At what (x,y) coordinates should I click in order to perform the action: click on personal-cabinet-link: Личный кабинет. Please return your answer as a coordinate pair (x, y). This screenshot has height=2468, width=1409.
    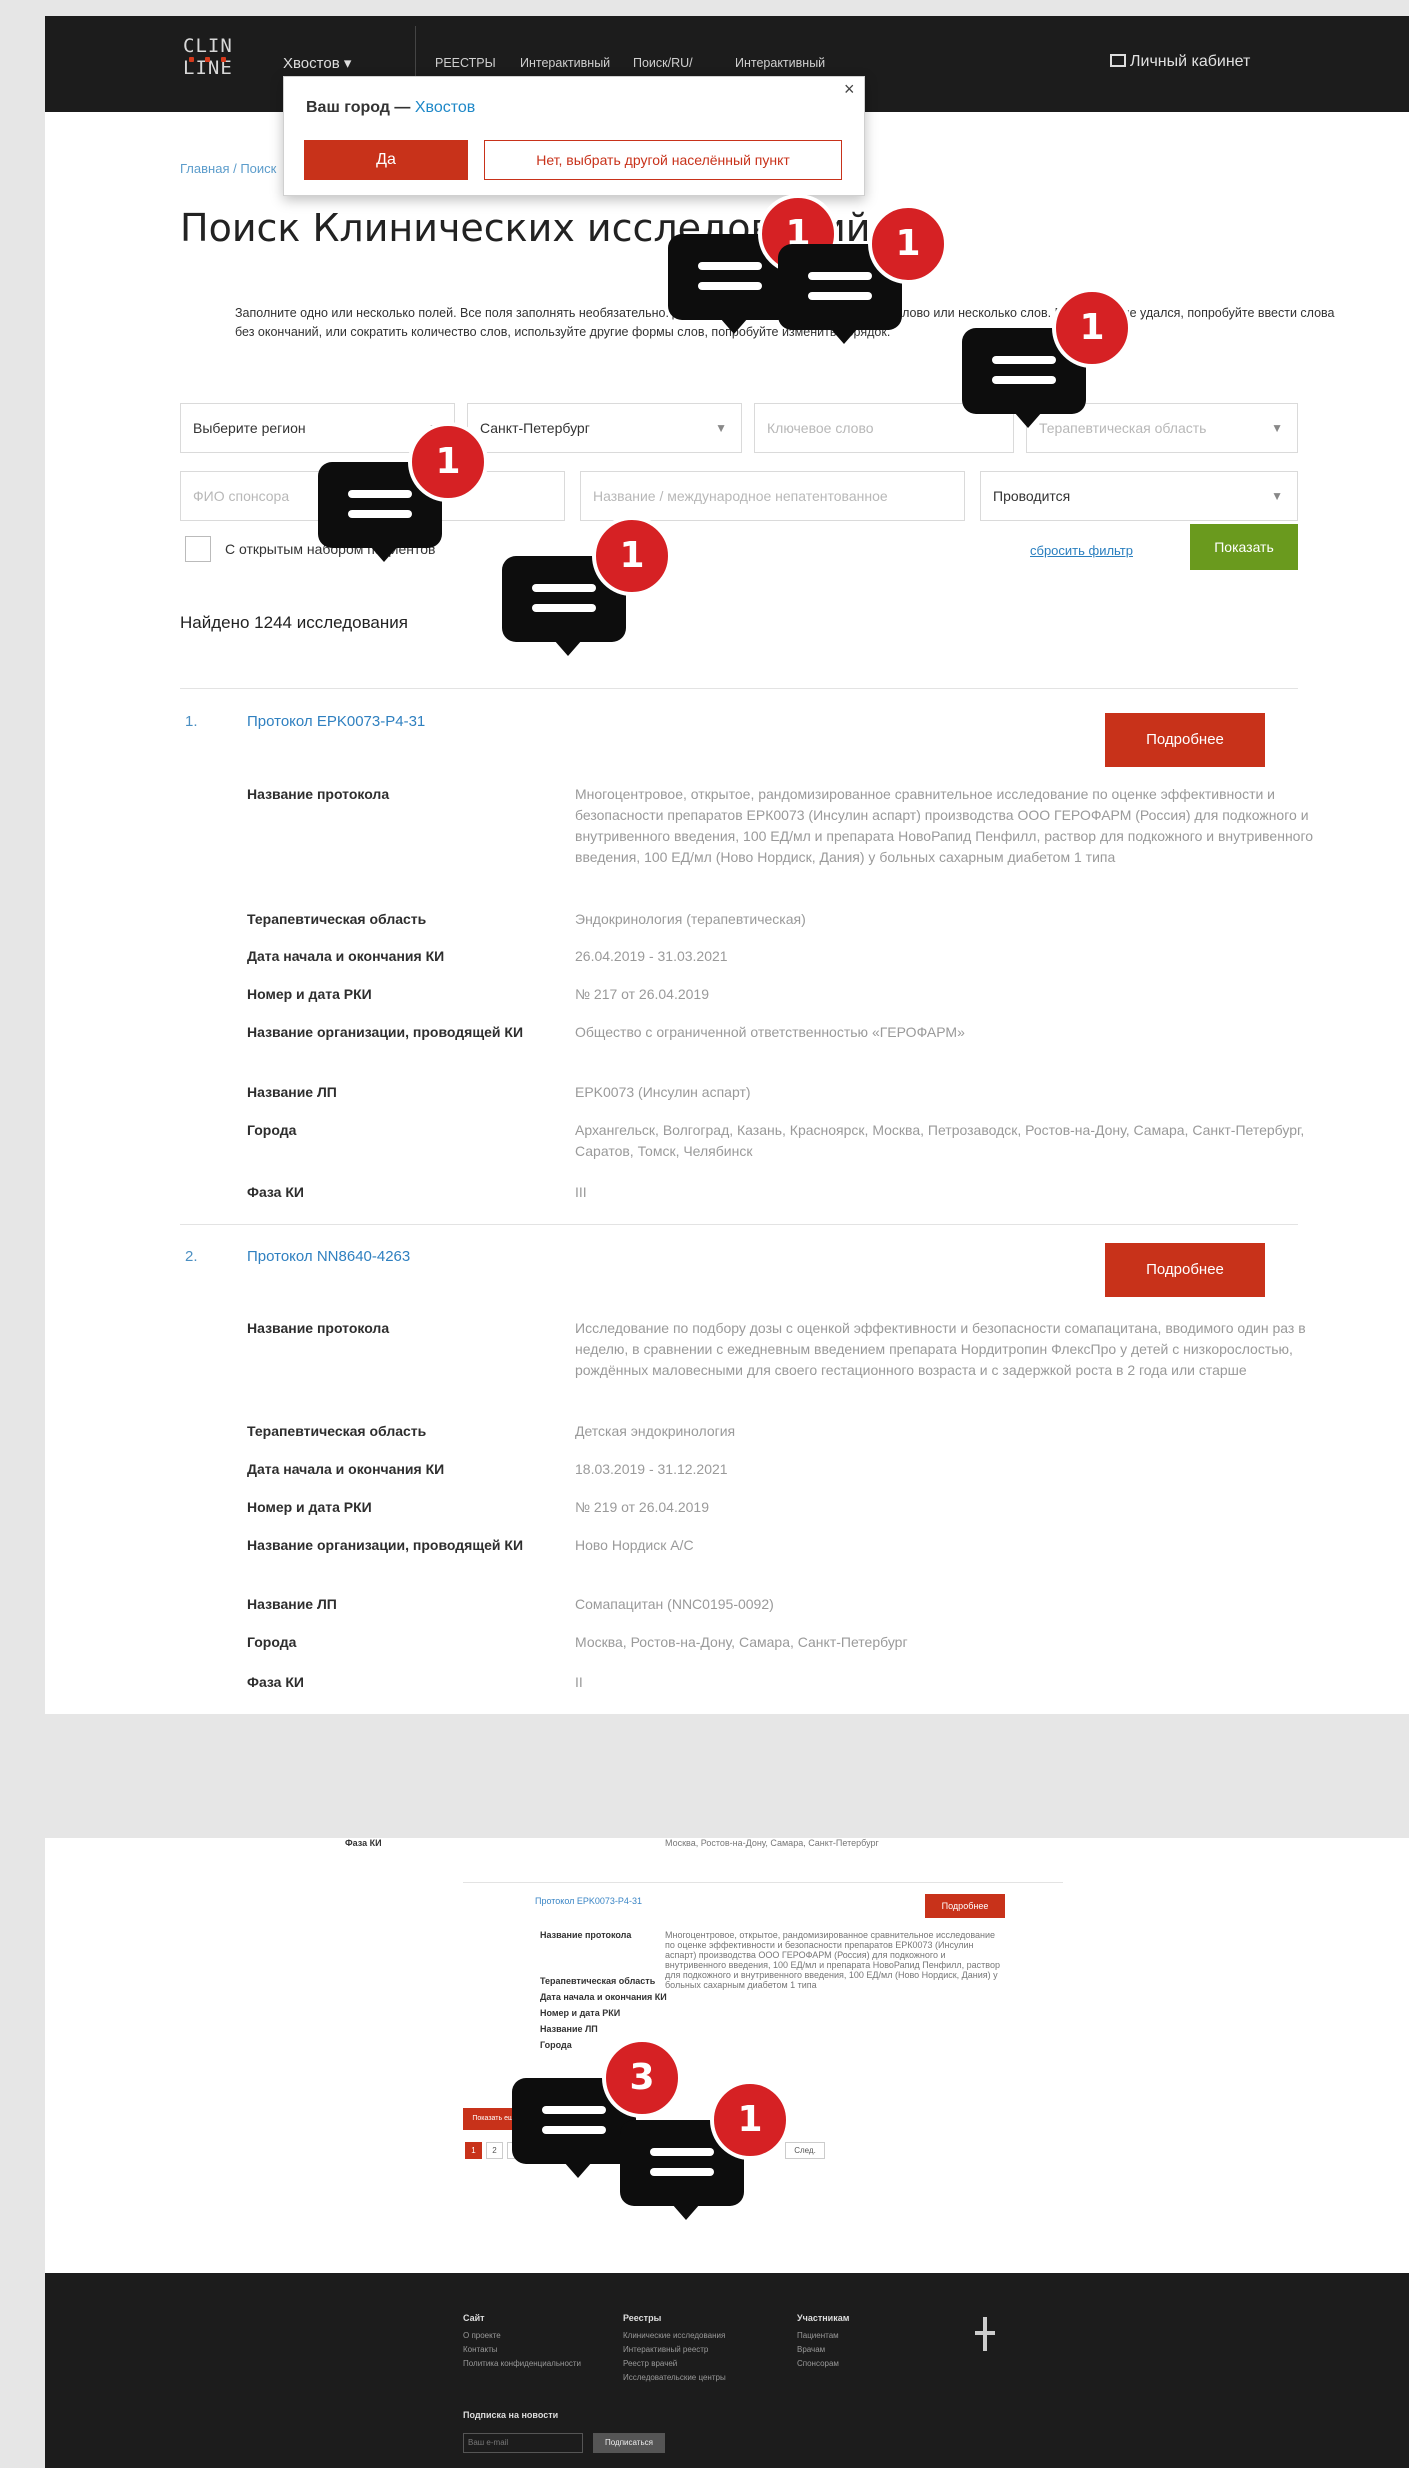
    Looking at the image, I should click on (1180, 62).